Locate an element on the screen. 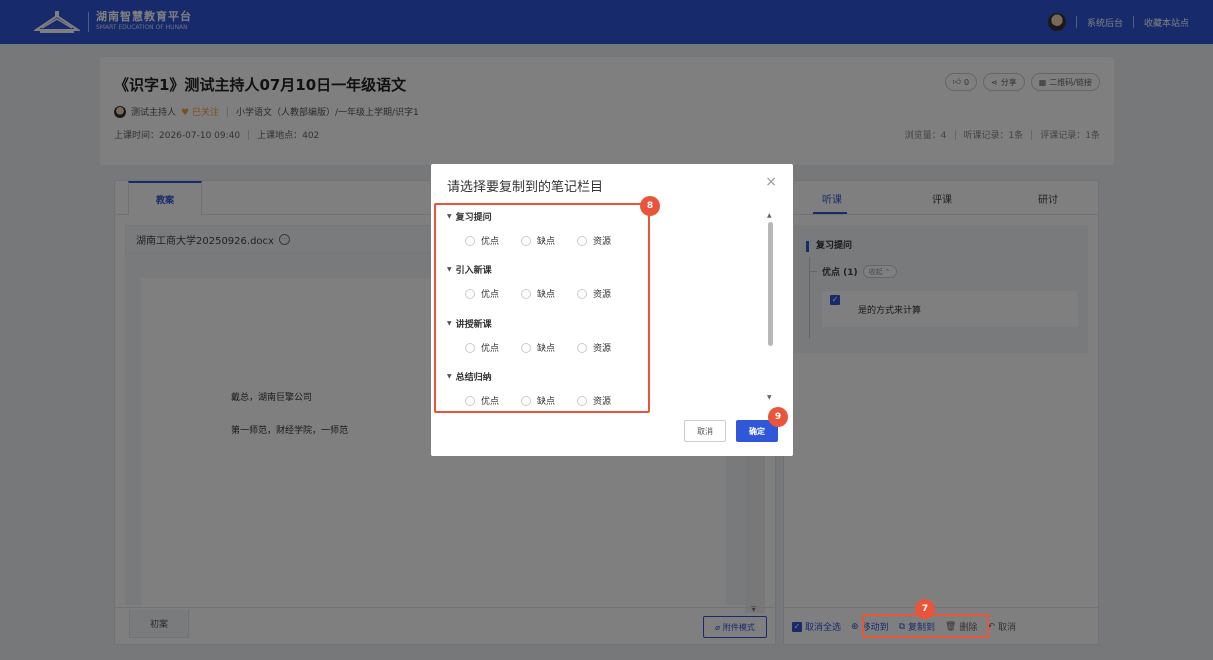 The height and width of the screenshot is (660, 1213). cancel-button: 取消 is located at coordinates (705, 431).